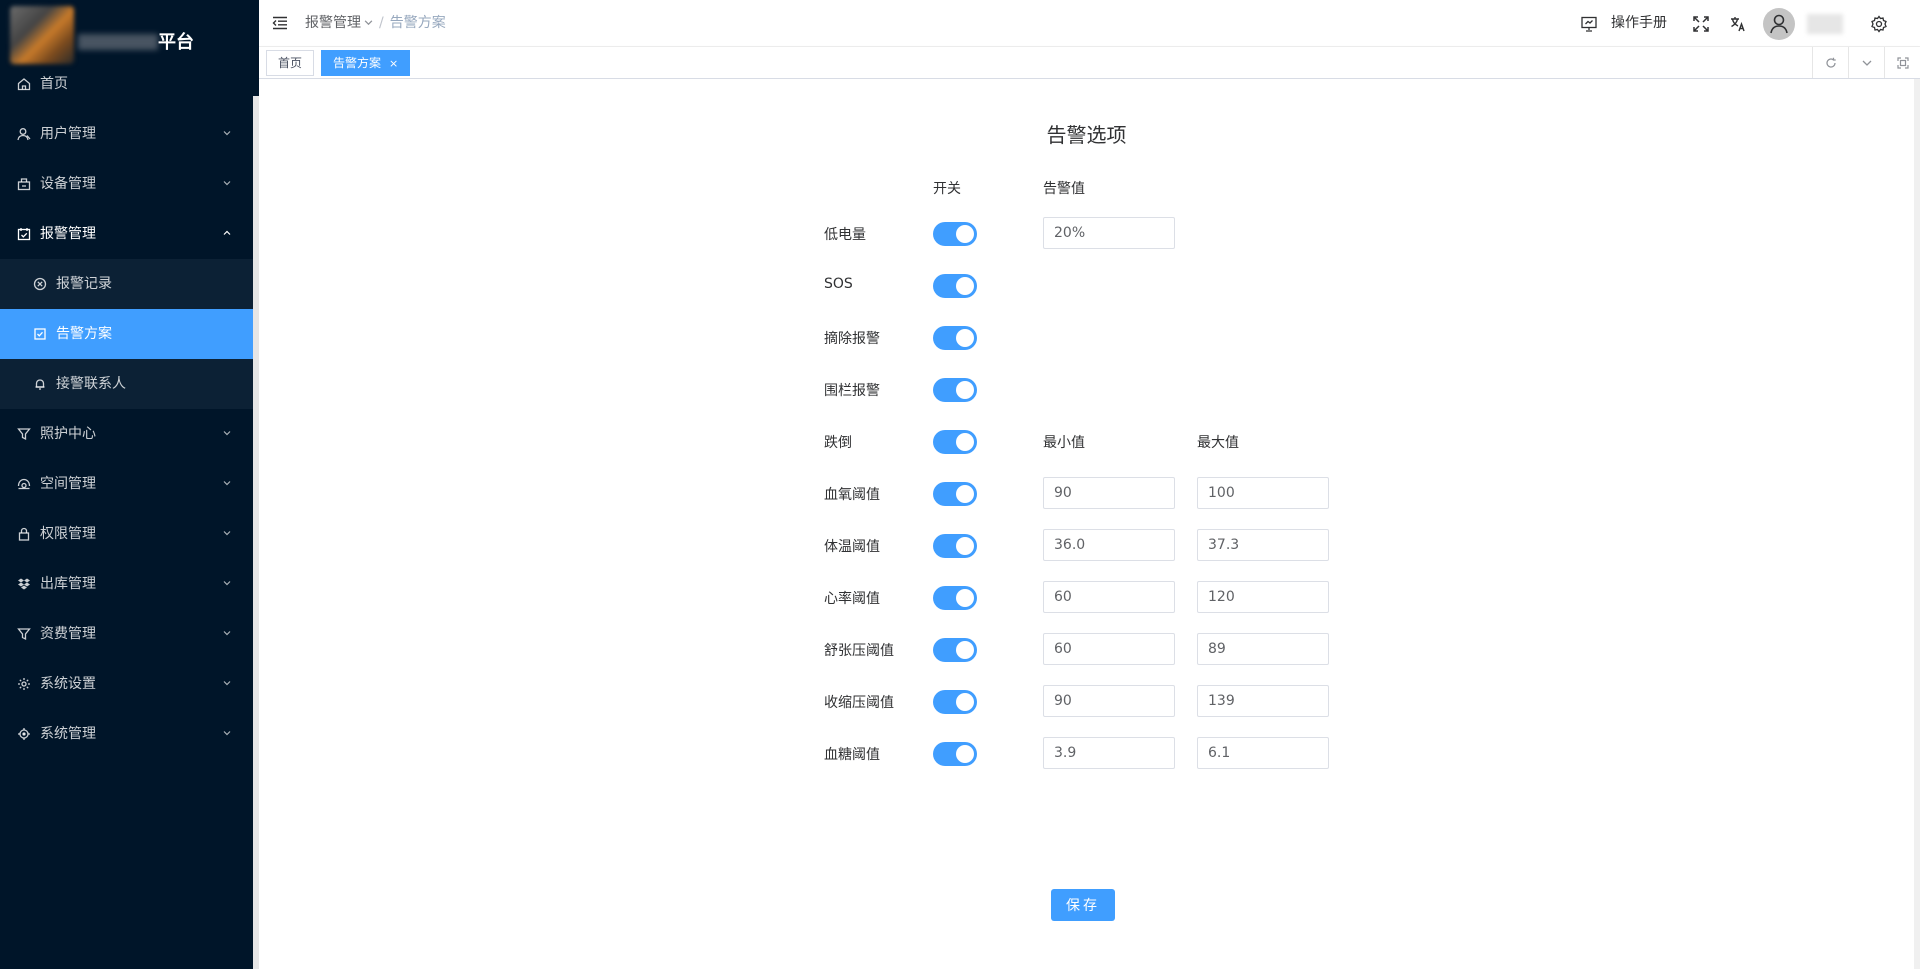 Image resolution: width=1920 pixels, height=969 pixels. What do you see at coordinates (955, 338) in the screenshot?
I see `removal-alarm-switch` at bounding box center [955, 338].